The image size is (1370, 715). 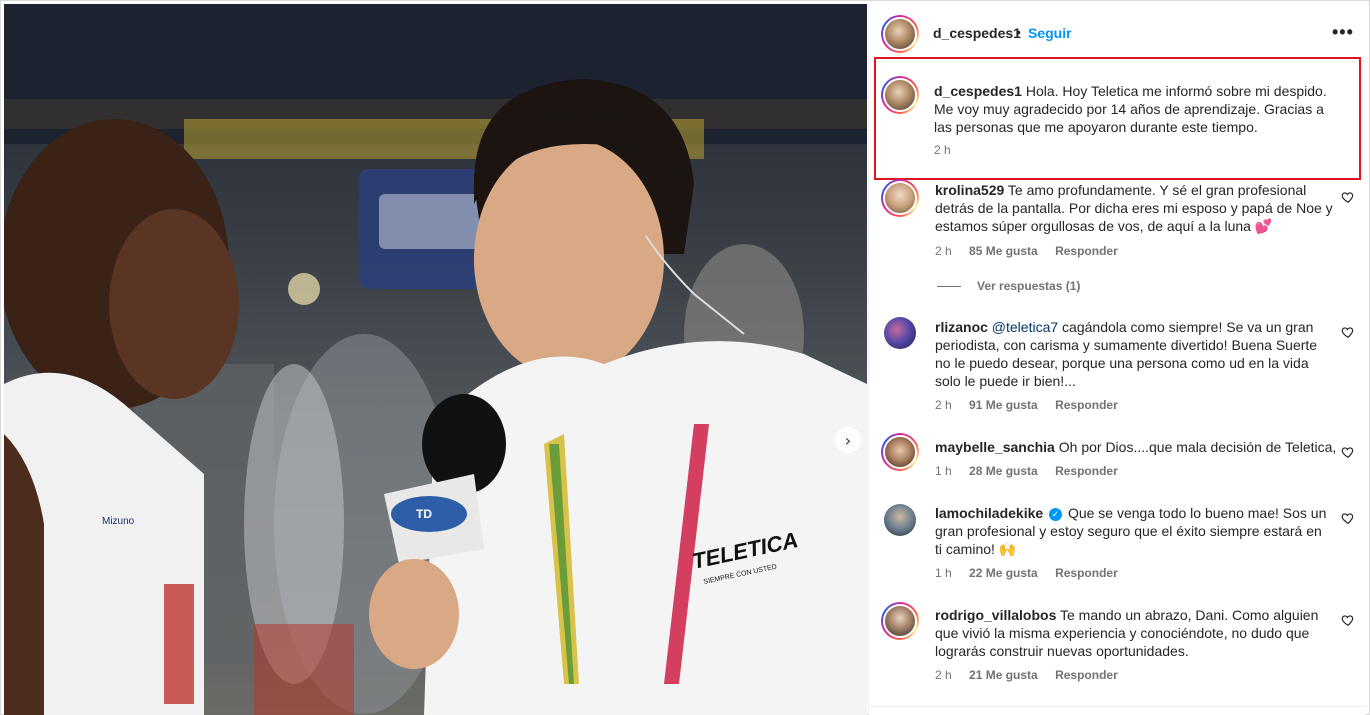 I want to click on follow-button: Seguir, so click(x=1050, y=33).